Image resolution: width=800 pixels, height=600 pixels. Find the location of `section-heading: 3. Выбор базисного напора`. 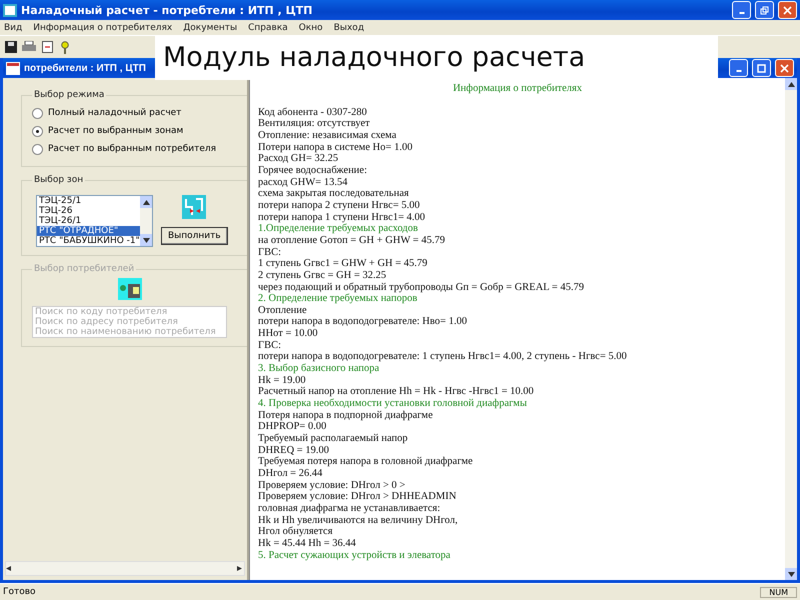

section-heading: 3. Выбор базисного напора is located at coordinates (319, 369).